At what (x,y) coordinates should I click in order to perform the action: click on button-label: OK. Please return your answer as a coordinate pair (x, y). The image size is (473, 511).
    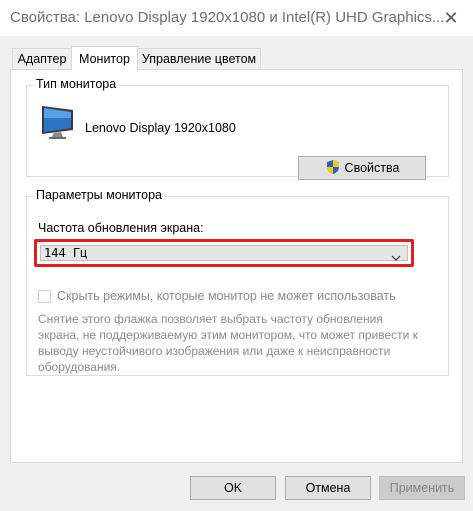
    Looking at the image, I should click on (233, 488).